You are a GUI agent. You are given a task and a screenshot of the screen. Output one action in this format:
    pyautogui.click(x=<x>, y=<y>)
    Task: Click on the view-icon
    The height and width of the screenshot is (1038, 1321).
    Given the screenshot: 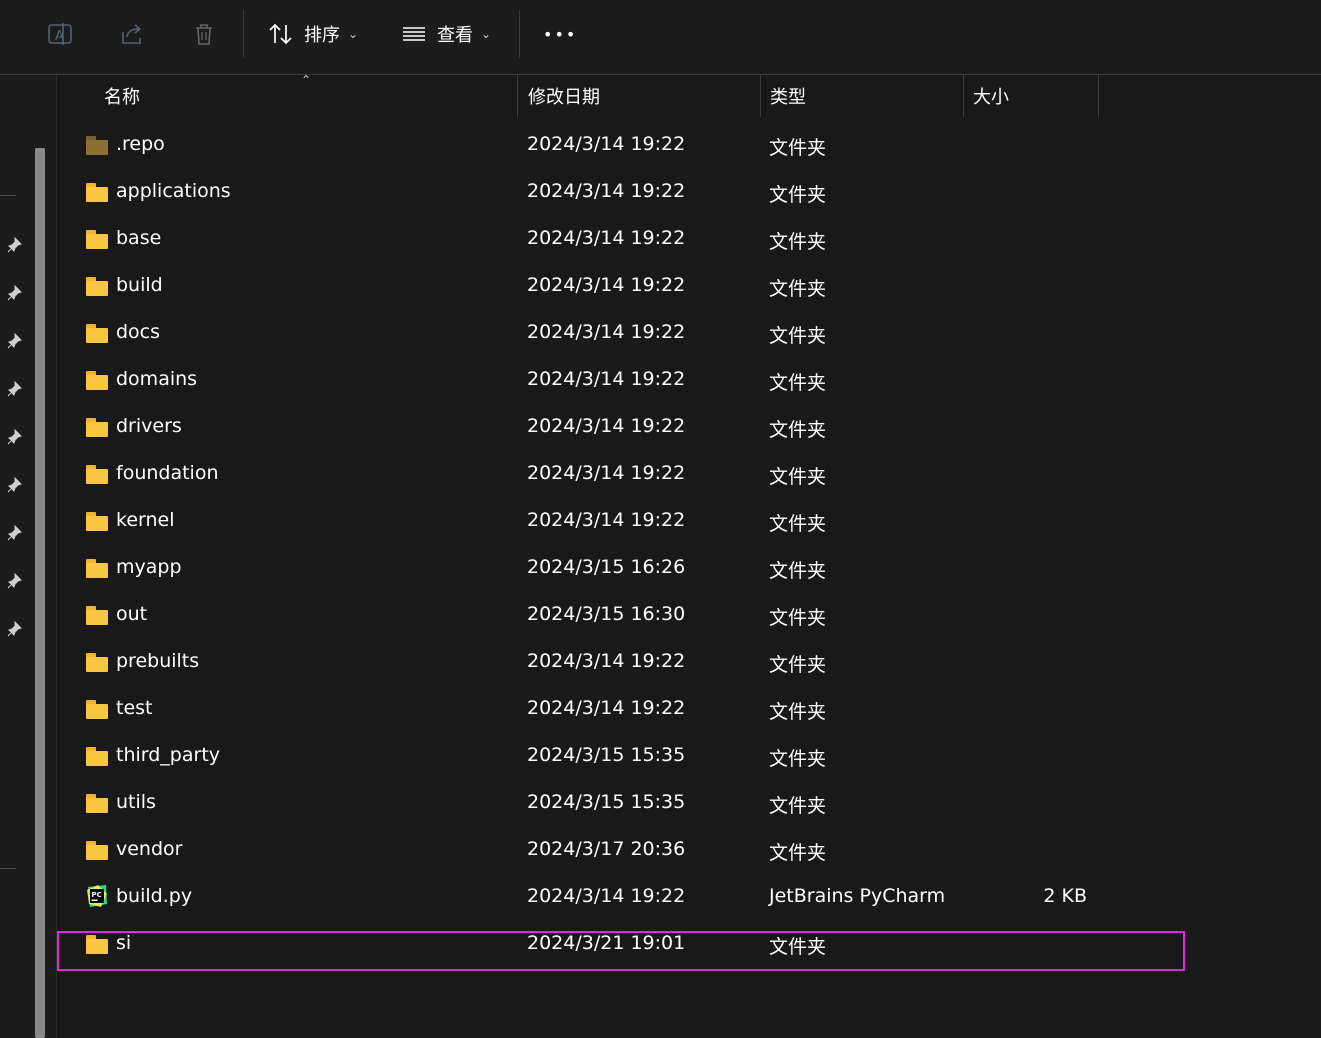 What is the action you would take?
    pyautogui.click(x=414, y=34)
    